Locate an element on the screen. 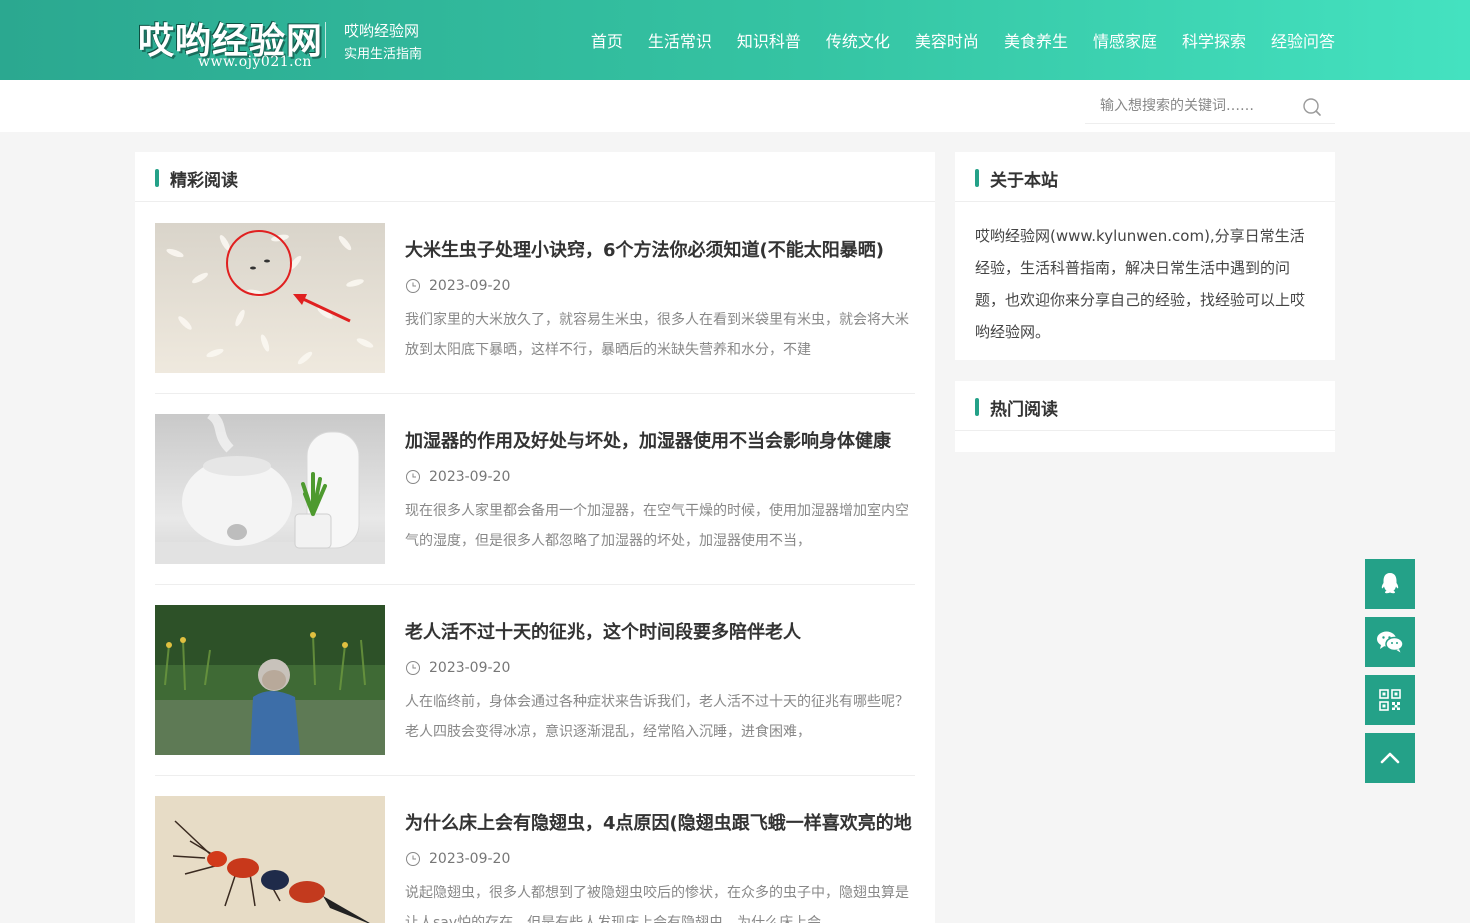  qq-button is located at coordinates (1390, 584).